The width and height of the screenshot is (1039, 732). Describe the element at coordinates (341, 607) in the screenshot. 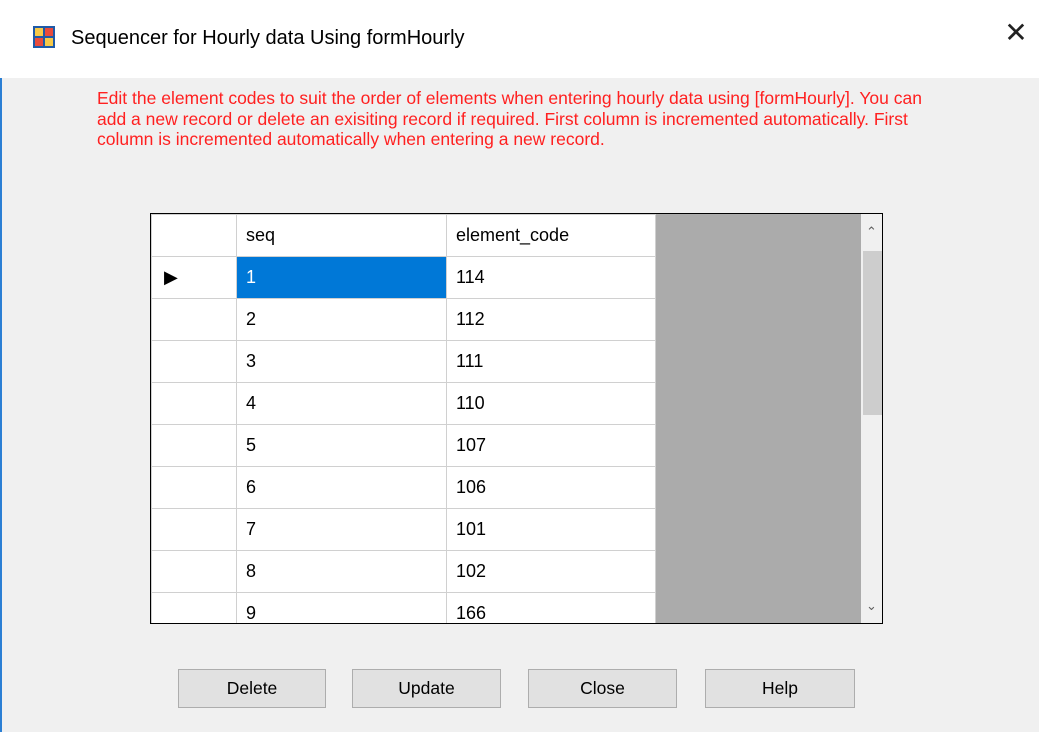

I see `seq-cell: 9` at that location.